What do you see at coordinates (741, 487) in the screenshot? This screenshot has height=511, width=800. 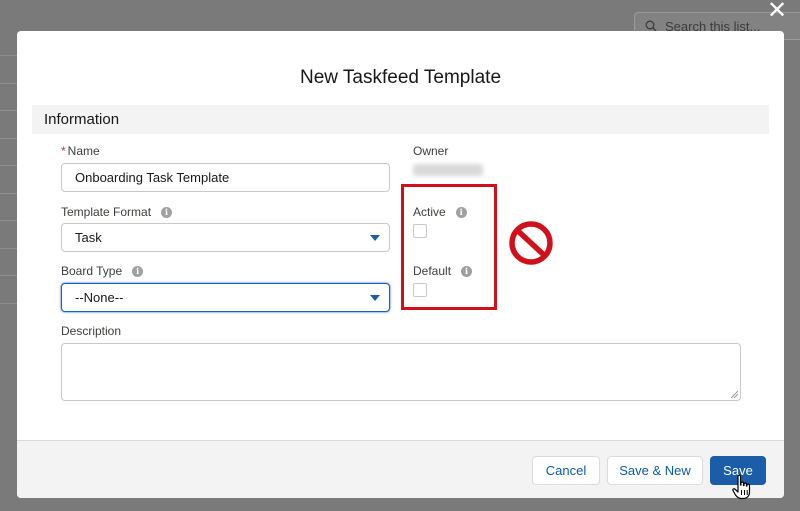 I see `hand-pointer-icon` at bounding box center [741, 487].